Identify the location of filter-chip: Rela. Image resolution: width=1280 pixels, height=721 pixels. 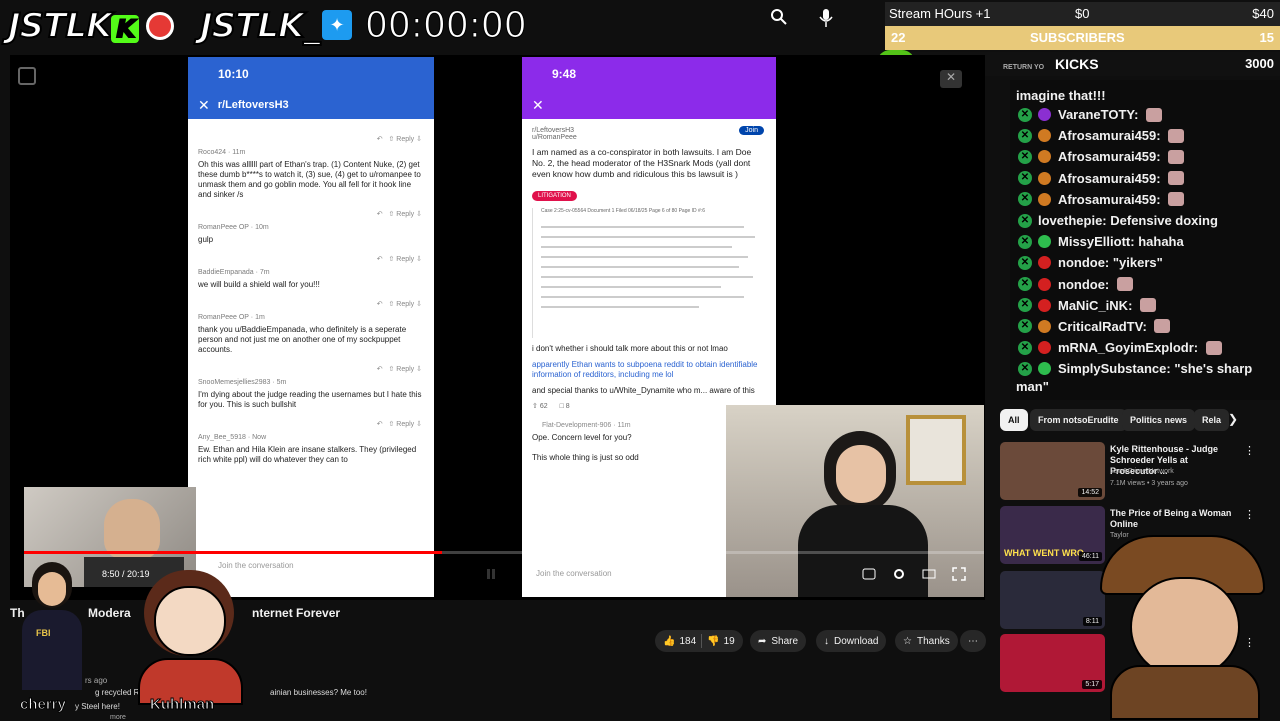
(1212, 420).